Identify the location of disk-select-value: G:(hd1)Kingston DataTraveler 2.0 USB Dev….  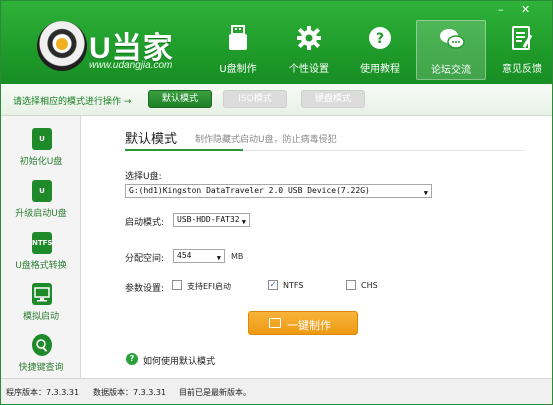
(249, 190).